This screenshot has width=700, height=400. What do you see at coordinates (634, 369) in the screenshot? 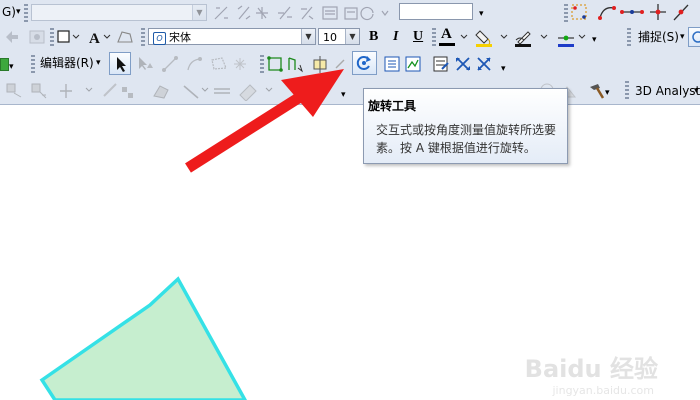
I see `watermark-brand-cn: 经验` at bounding box center [634, 369].